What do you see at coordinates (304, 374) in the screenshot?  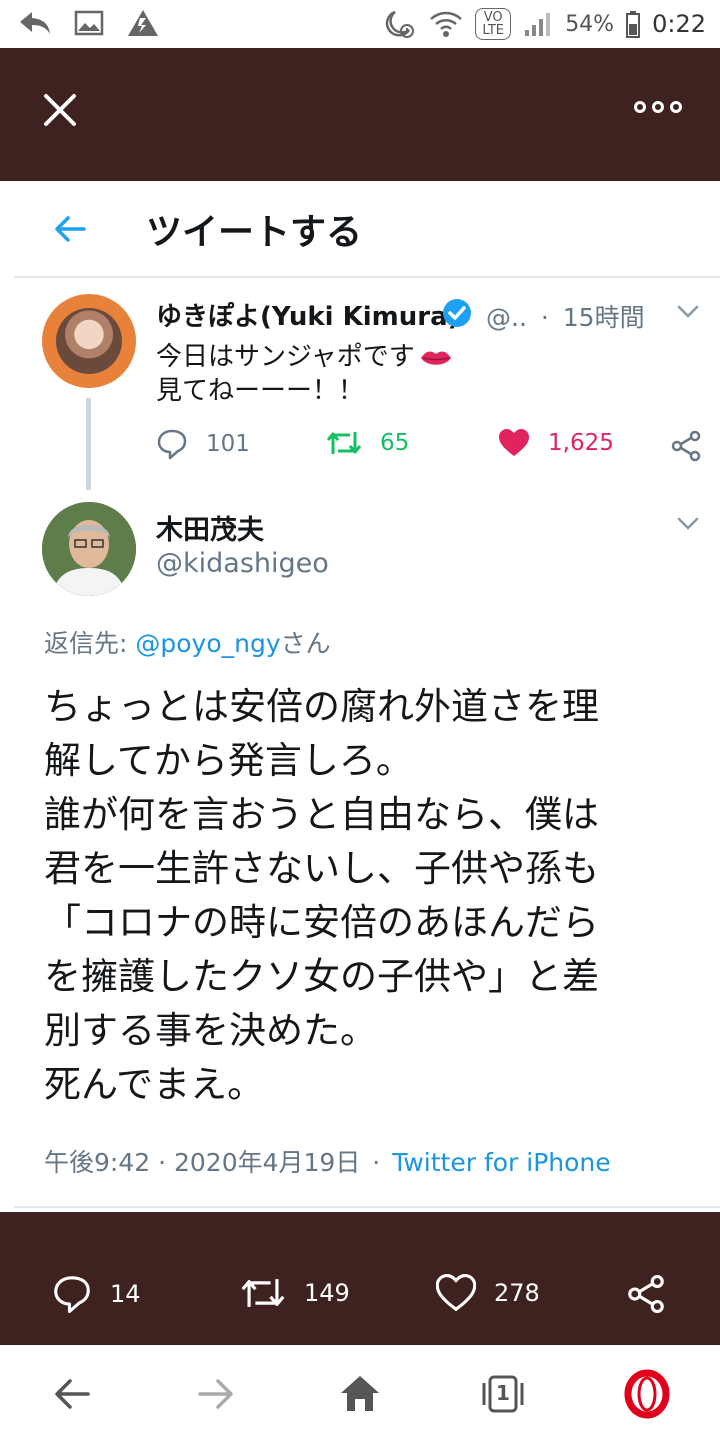 I see `tweet-text: 今日はサンジャポです 見てねーーー！！` at bounding box center [304, 374].